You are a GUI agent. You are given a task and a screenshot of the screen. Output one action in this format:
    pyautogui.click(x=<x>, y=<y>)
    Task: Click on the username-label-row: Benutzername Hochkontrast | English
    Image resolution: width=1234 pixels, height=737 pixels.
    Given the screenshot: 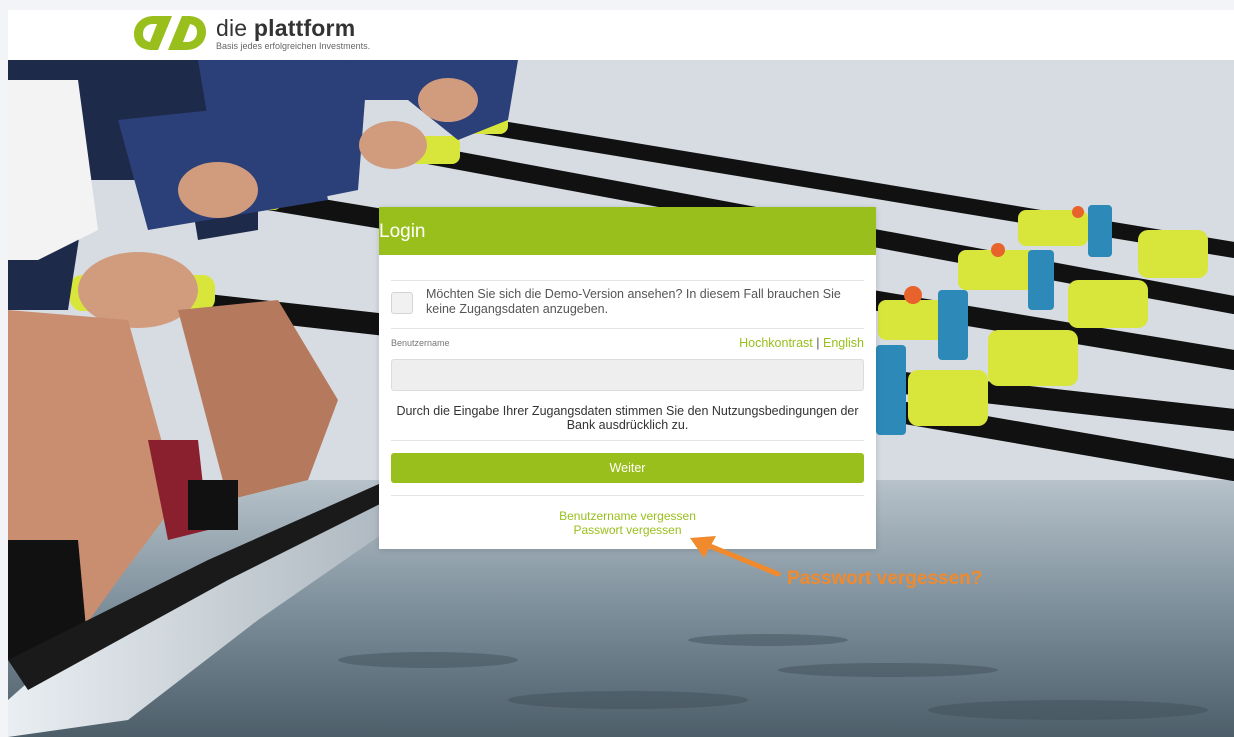 What is the action you would take?
    pyautogui.click(x=627, y=343)
    